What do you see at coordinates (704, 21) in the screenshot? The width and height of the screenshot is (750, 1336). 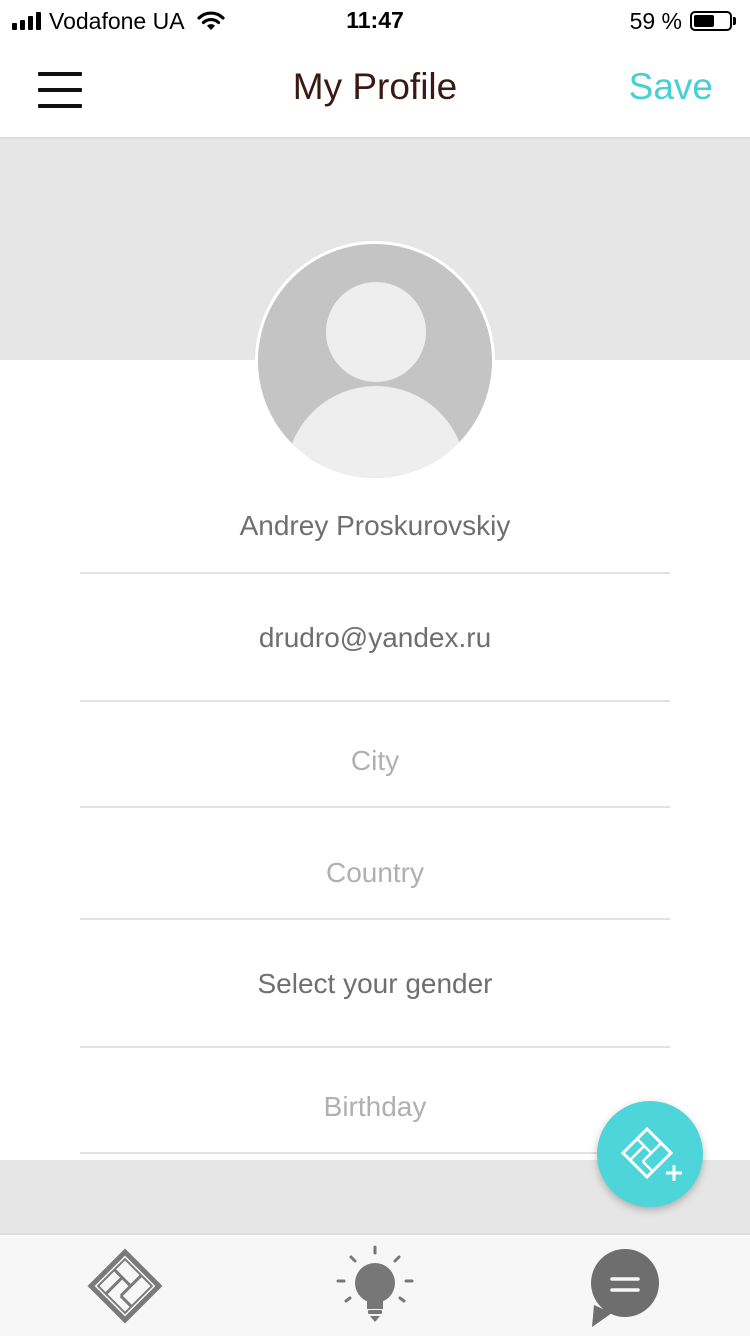 I see `battery-fill` at bounding box center [704, 21].